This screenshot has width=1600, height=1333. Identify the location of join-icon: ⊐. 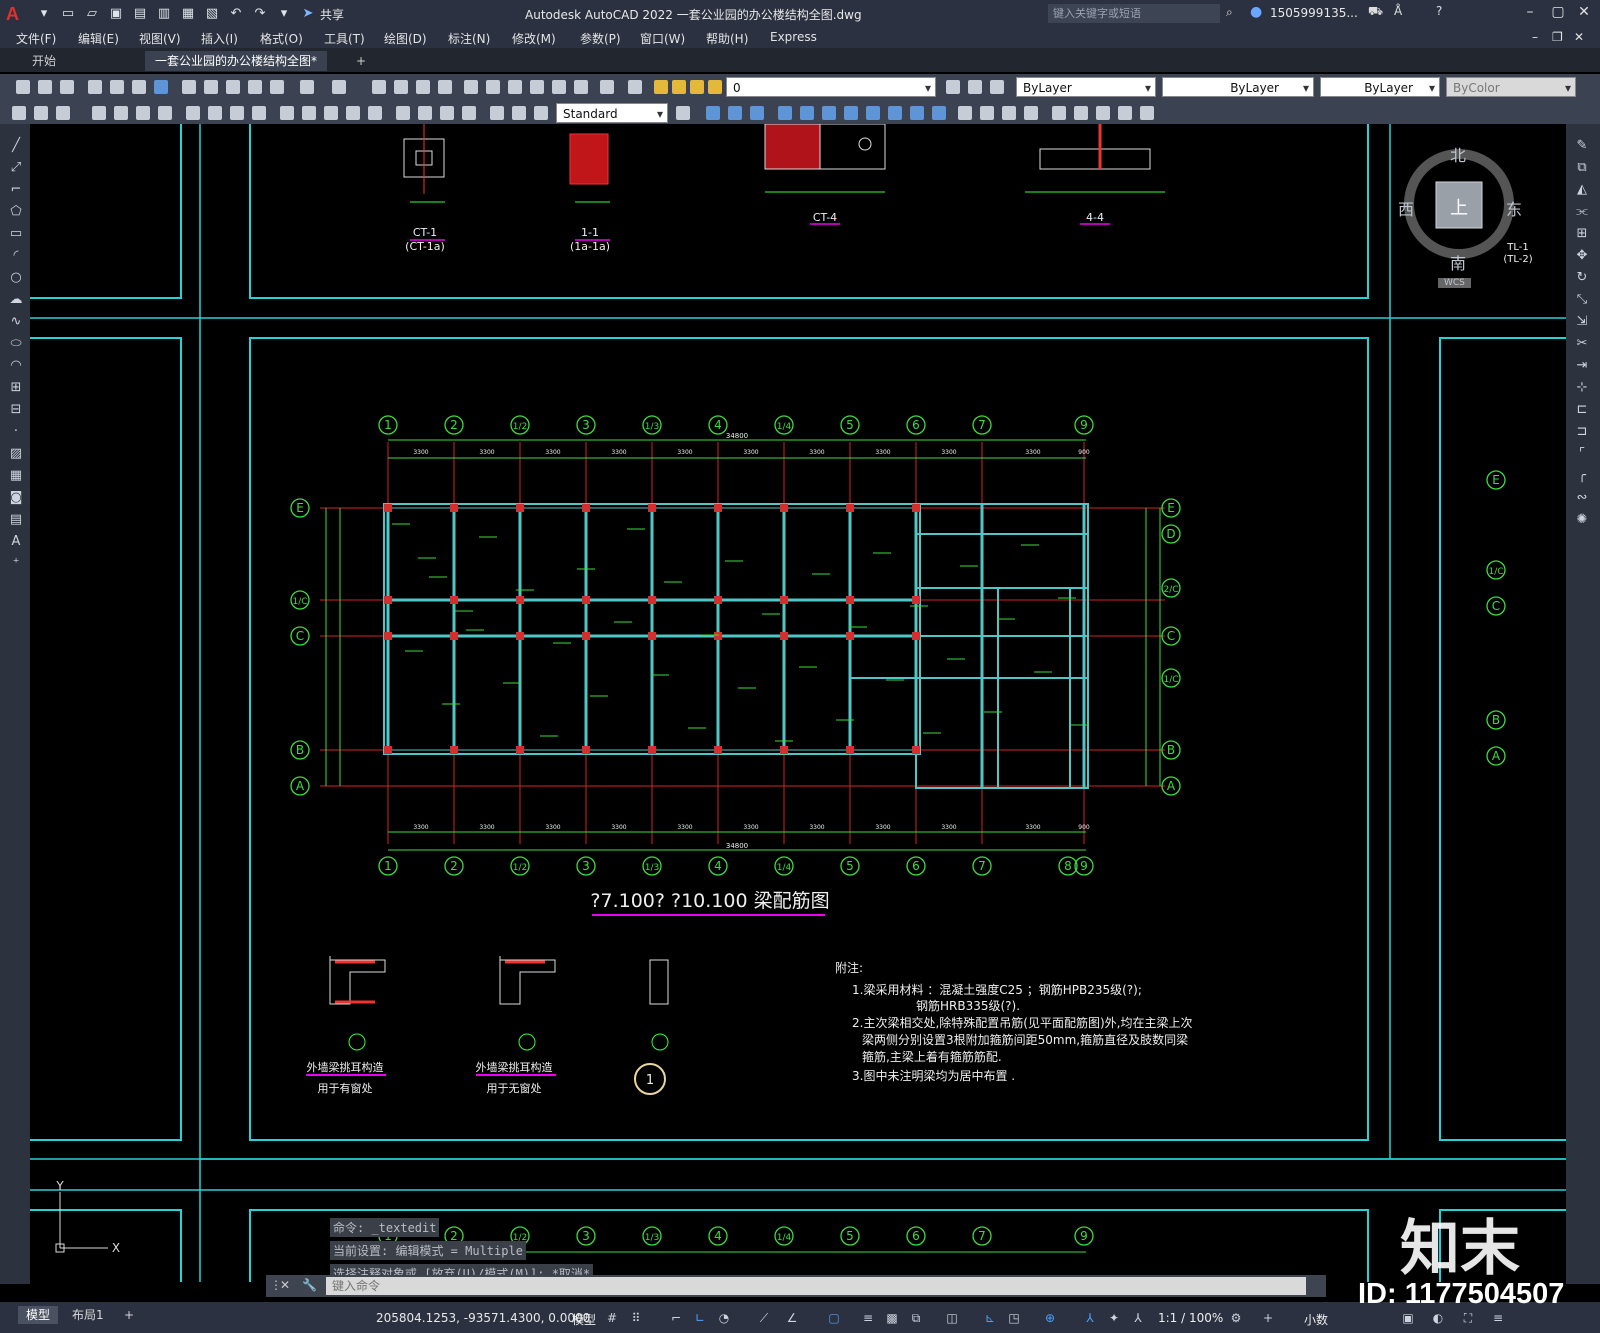
(1582, 432).